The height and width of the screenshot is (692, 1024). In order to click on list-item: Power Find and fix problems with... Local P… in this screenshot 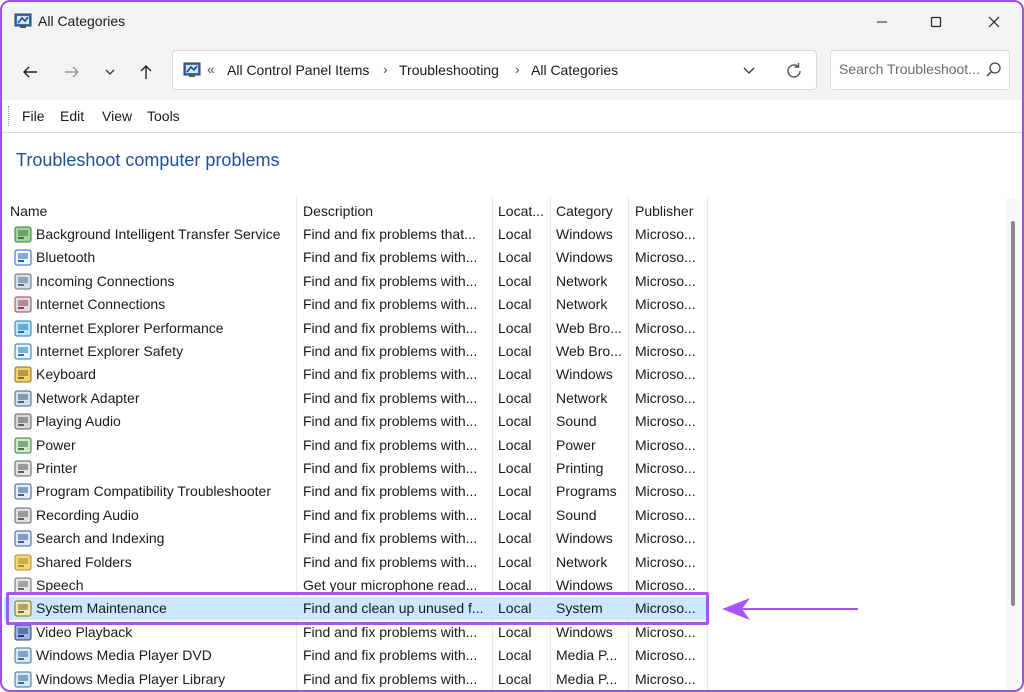, I will do `click(355, 445)`.